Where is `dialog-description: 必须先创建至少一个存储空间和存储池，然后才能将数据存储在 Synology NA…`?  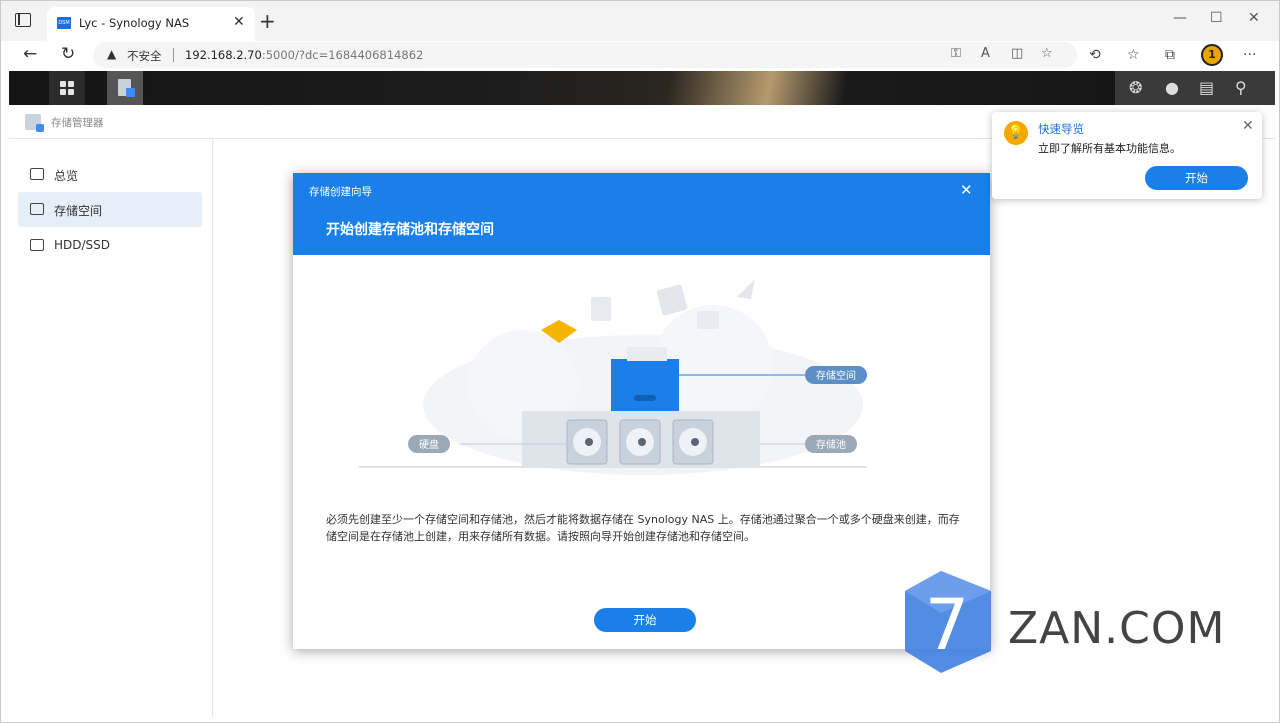
dialog-description: 必须先创建至少一个存储空间和存储池，然后才能将数据存储在 Synology NA… is located at coordinates (643, 528).